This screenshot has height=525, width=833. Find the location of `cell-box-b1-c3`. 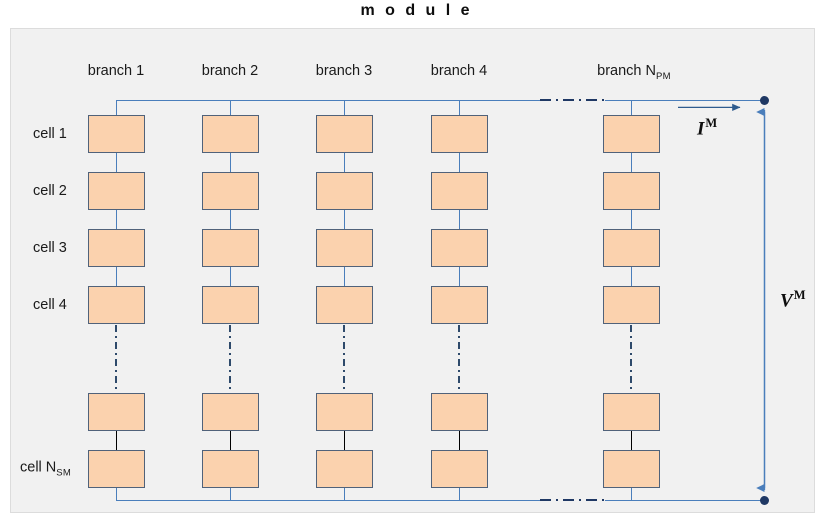

cell-box-b1-c3 is located at coordinates (116, 248).